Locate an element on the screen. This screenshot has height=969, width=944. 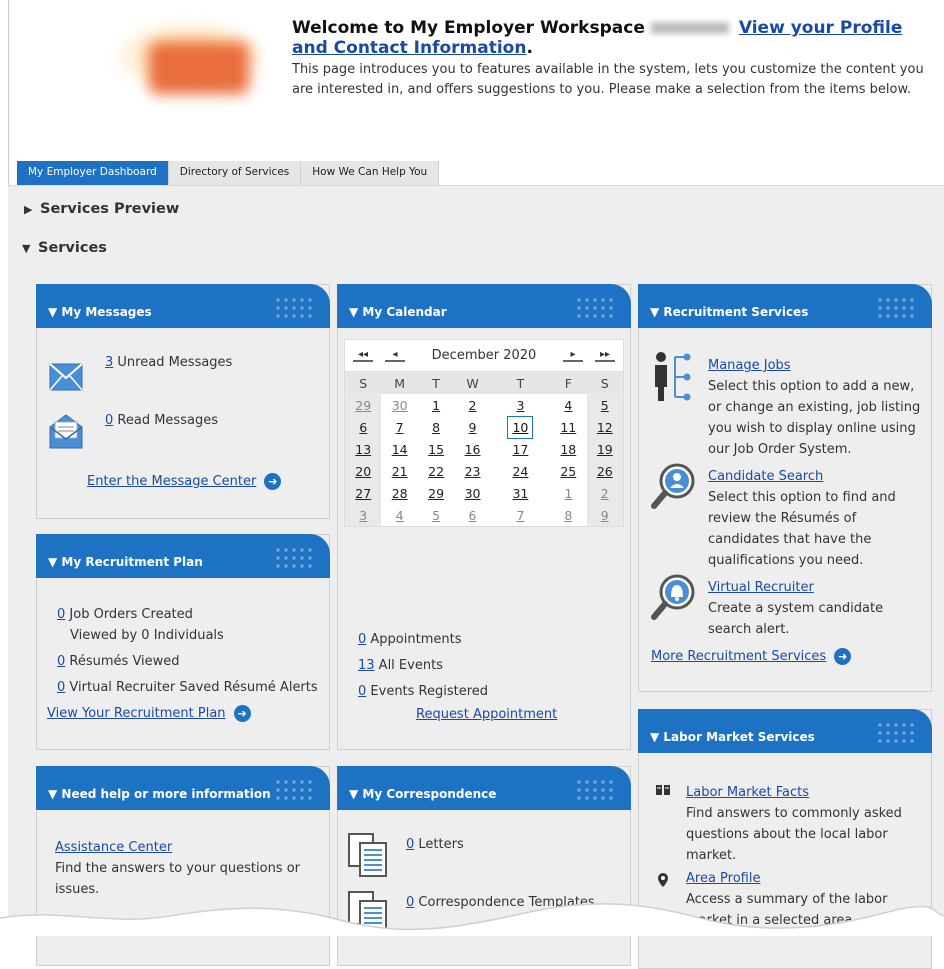
calendar-day: 23 is located at coordinates (473, 471).